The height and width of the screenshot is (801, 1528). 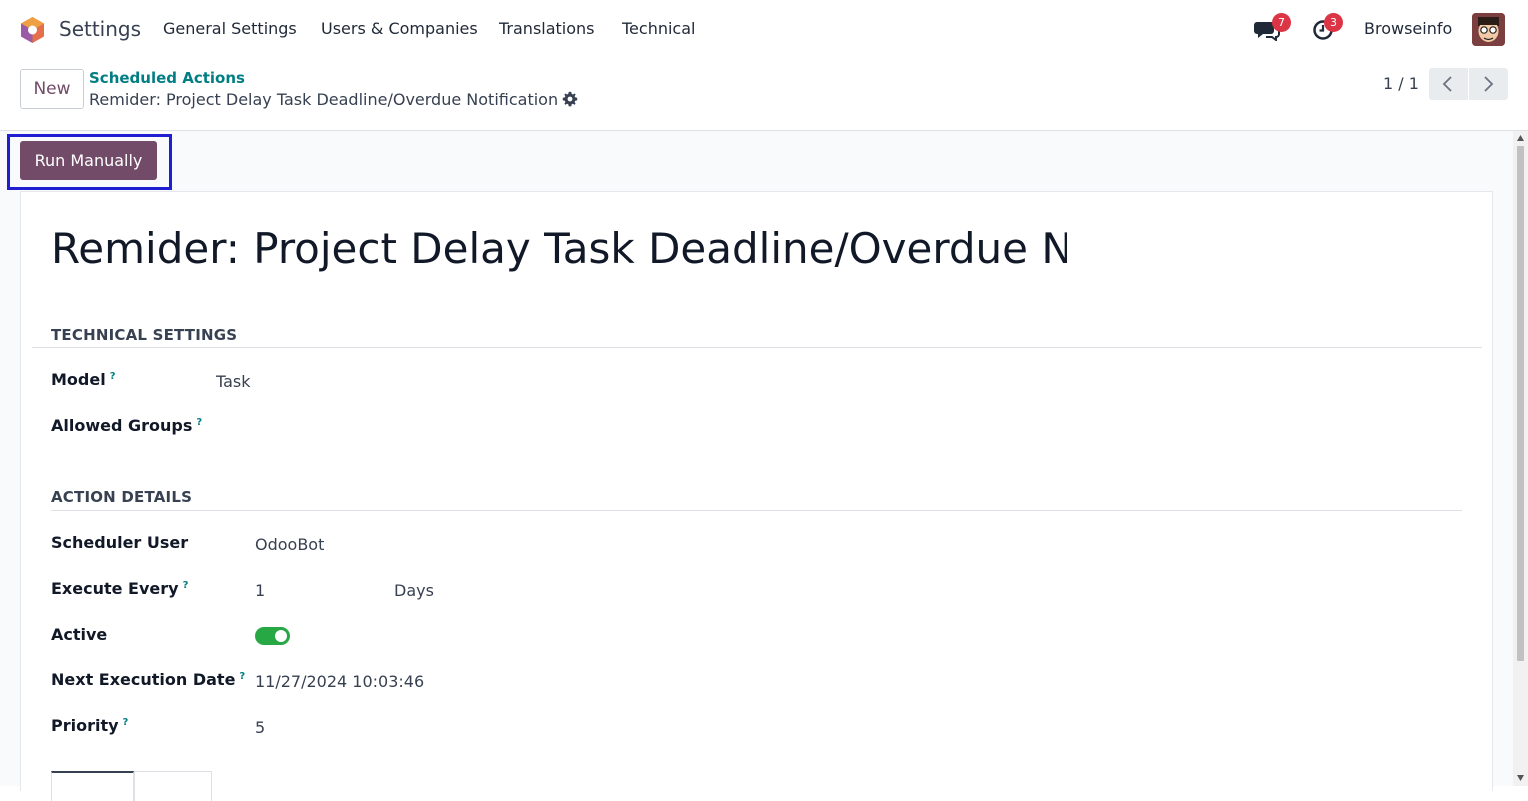 I want to click on menu-general-settings: General Settings, so click(x=230, y=28).